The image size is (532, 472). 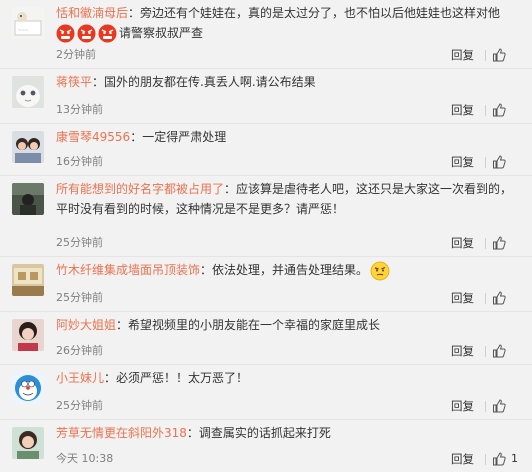 What do you see at coordinates (266, 338) in the screenshot?
I see `comment-item: 阿妙大姐姐：希望视频里的小朋友能在一个幸福的家庭里成长 26分钟前 回复` at bounding box center [266, 338].